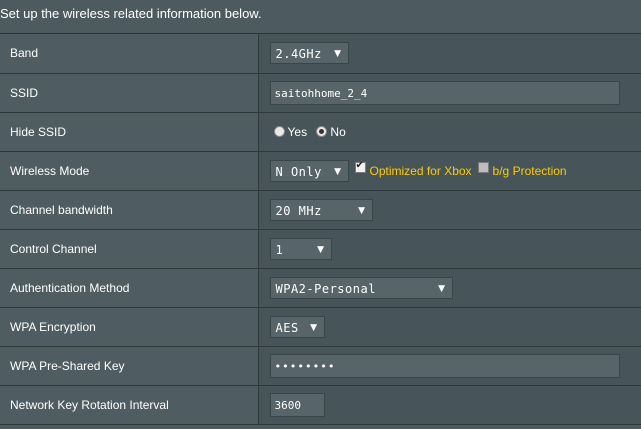  Describe the element at coordinates (297, 404) in the screenshot. I see `key-rotation-input: 3600` at that location.